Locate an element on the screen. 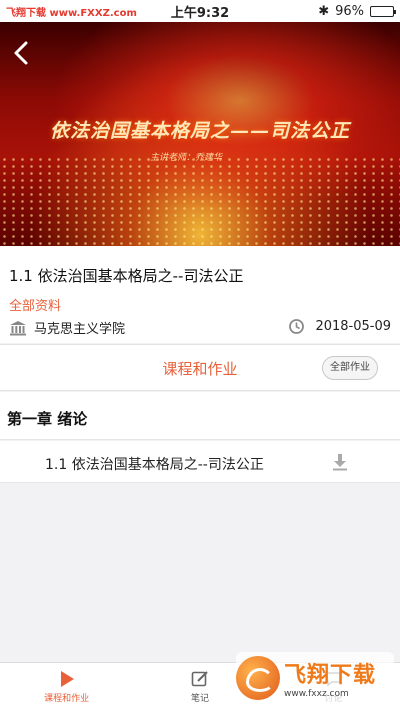 The width and height of the screenshot is (400, 710). all-homework-button: 全部作业 is located at coordinates (350, 368).